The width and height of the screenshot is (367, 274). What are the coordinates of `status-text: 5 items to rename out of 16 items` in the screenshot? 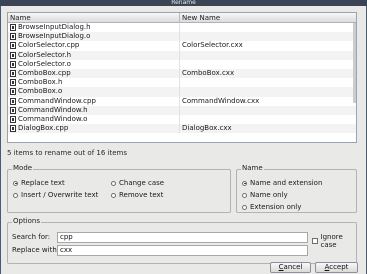 It's located at (67, 153).